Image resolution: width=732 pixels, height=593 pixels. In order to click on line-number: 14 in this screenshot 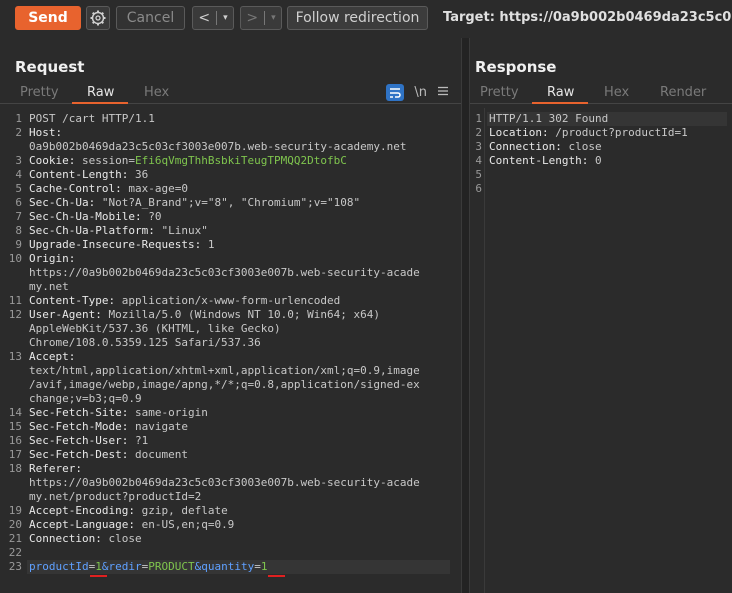, I will do `click(15, 412)`.